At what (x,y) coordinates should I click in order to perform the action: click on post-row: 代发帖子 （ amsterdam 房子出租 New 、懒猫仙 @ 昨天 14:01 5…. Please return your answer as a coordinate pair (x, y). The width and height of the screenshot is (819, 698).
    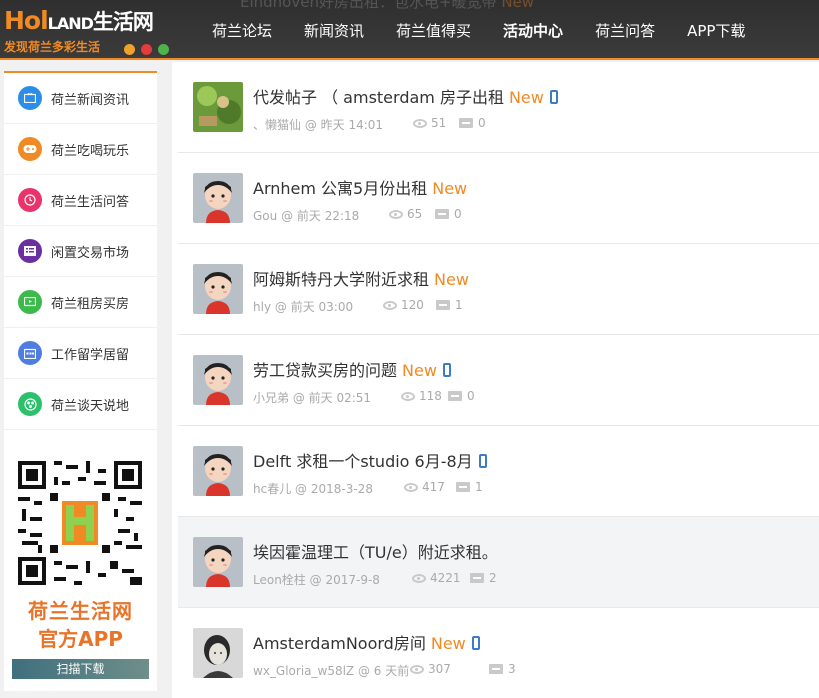
    Looking at the image, I should click on (498, 107).